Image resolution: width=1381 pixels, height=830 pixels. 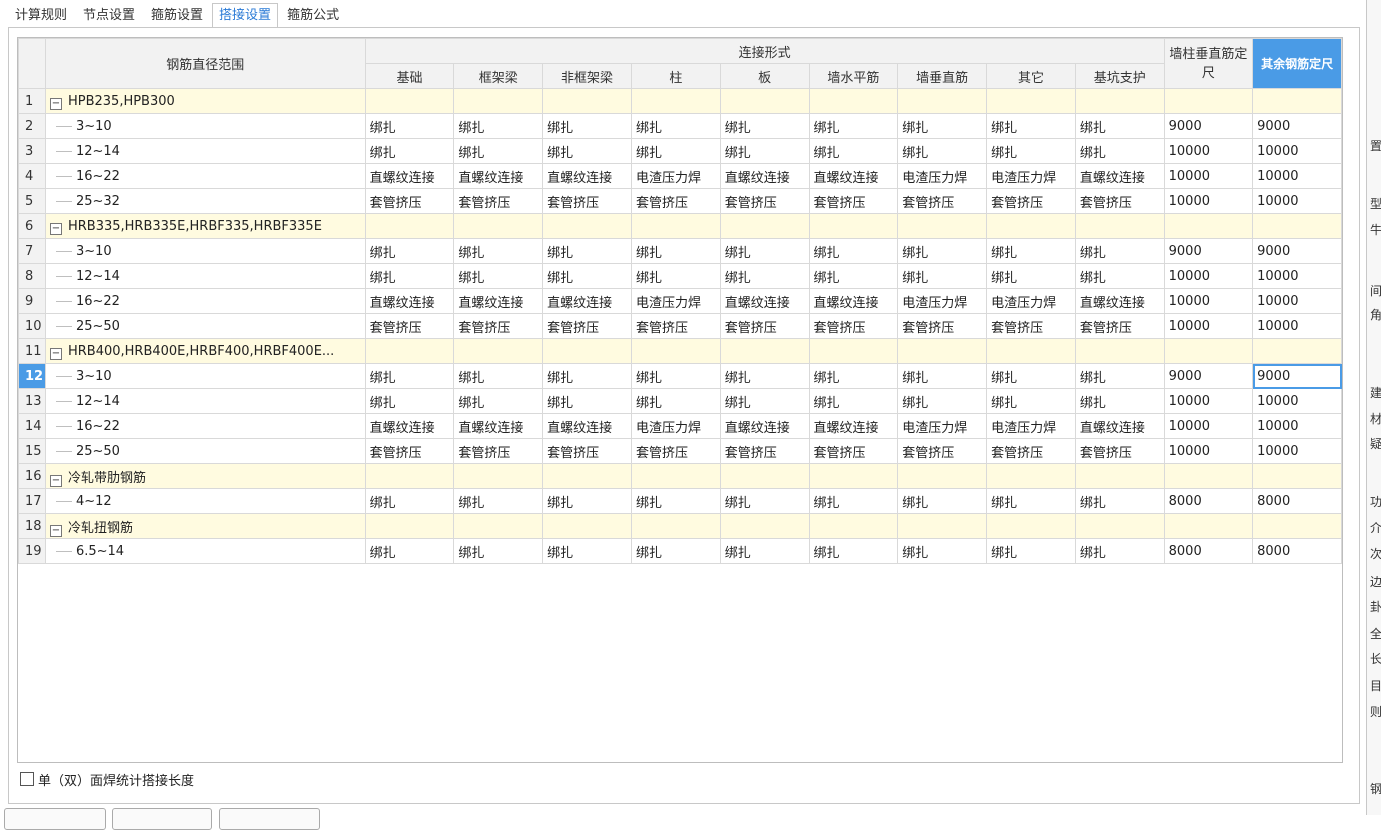 What do you see at coordinates (205, 201) in the screenshot?
I see `diameter-range-cell: 25~32` at bounding box center [205, 201].